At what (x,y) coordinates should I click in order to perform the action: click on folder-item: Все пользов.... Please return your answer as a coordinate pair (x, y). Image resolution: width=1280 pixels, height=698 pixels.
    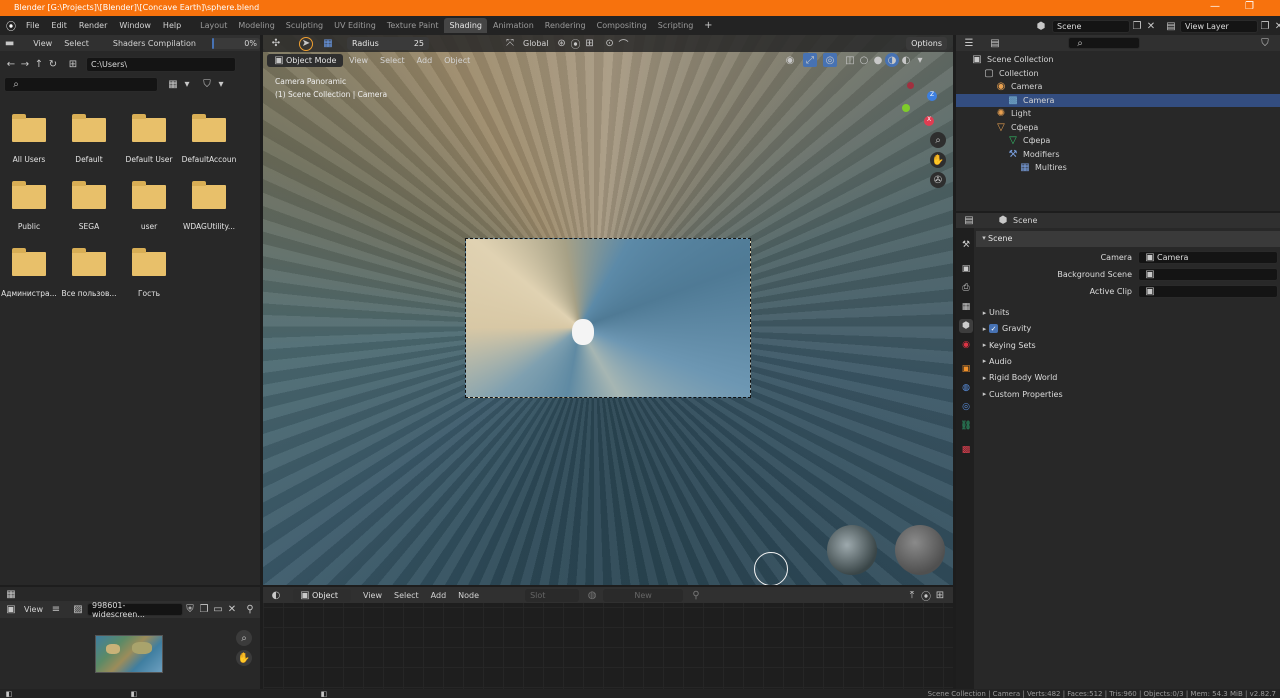
    Looking at the image, I should click on (89, 273).